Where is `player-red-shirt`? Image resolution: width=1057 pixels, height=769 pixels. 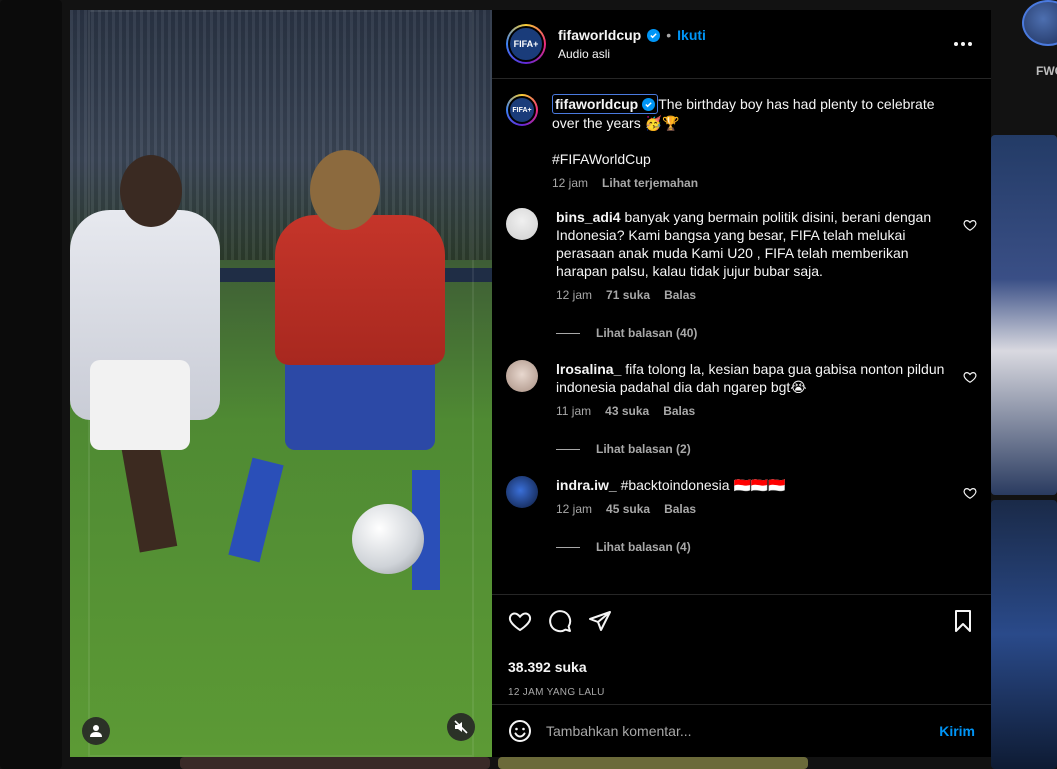 player-red-shirt is located at coordinates (360, 290).